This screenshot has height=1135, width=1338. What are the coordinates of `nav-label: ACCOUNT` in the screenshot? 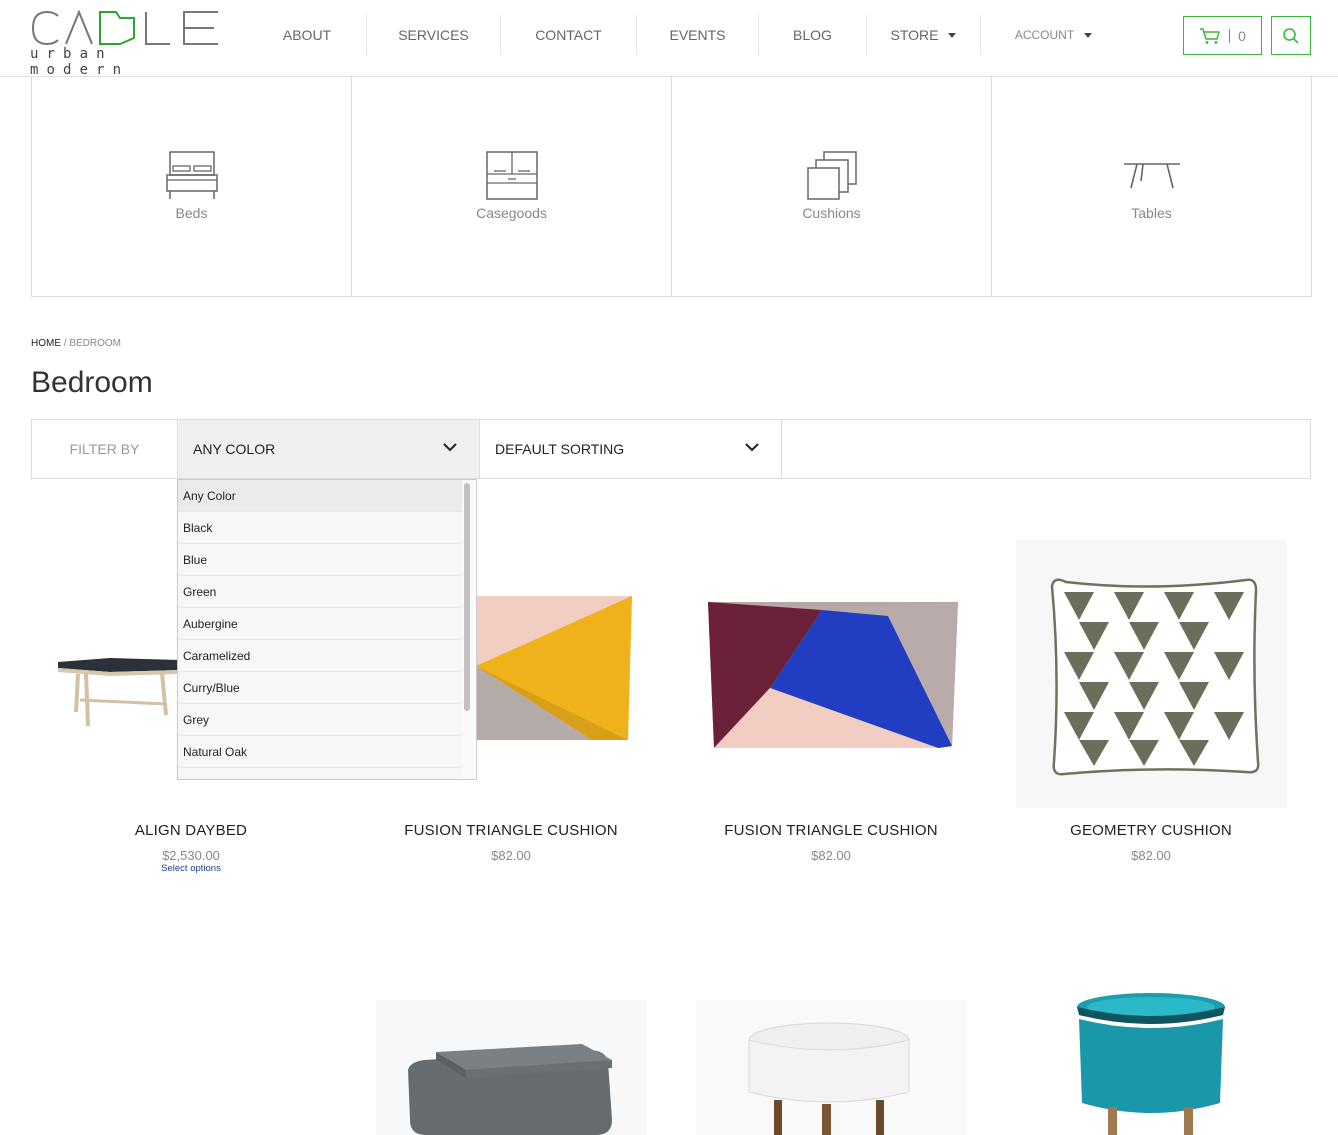 It's located at (1044, 35).